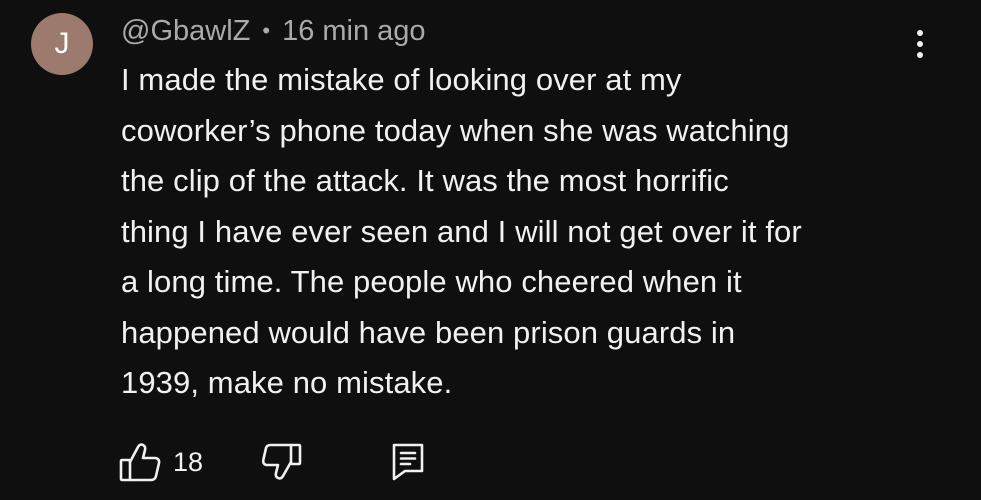  Describe the element at coordinates (920, 33) in the screenshot. I see `more-vertical-icon` at that location.